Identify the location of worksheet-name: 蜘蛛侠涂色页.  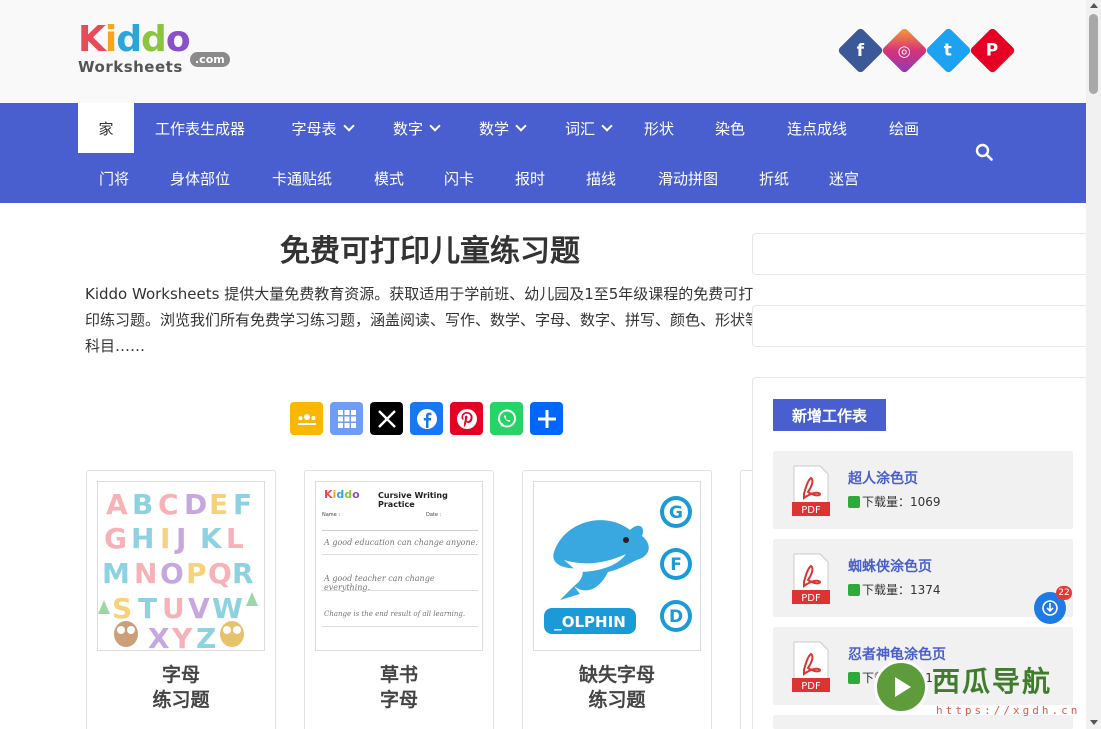
(890, 566).